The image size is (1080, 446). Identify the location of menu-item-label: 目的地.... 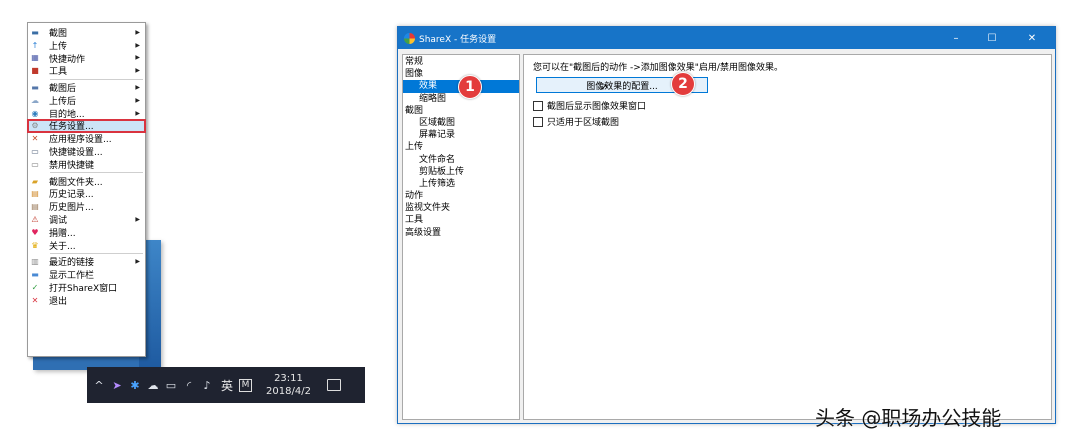
(67, 114).